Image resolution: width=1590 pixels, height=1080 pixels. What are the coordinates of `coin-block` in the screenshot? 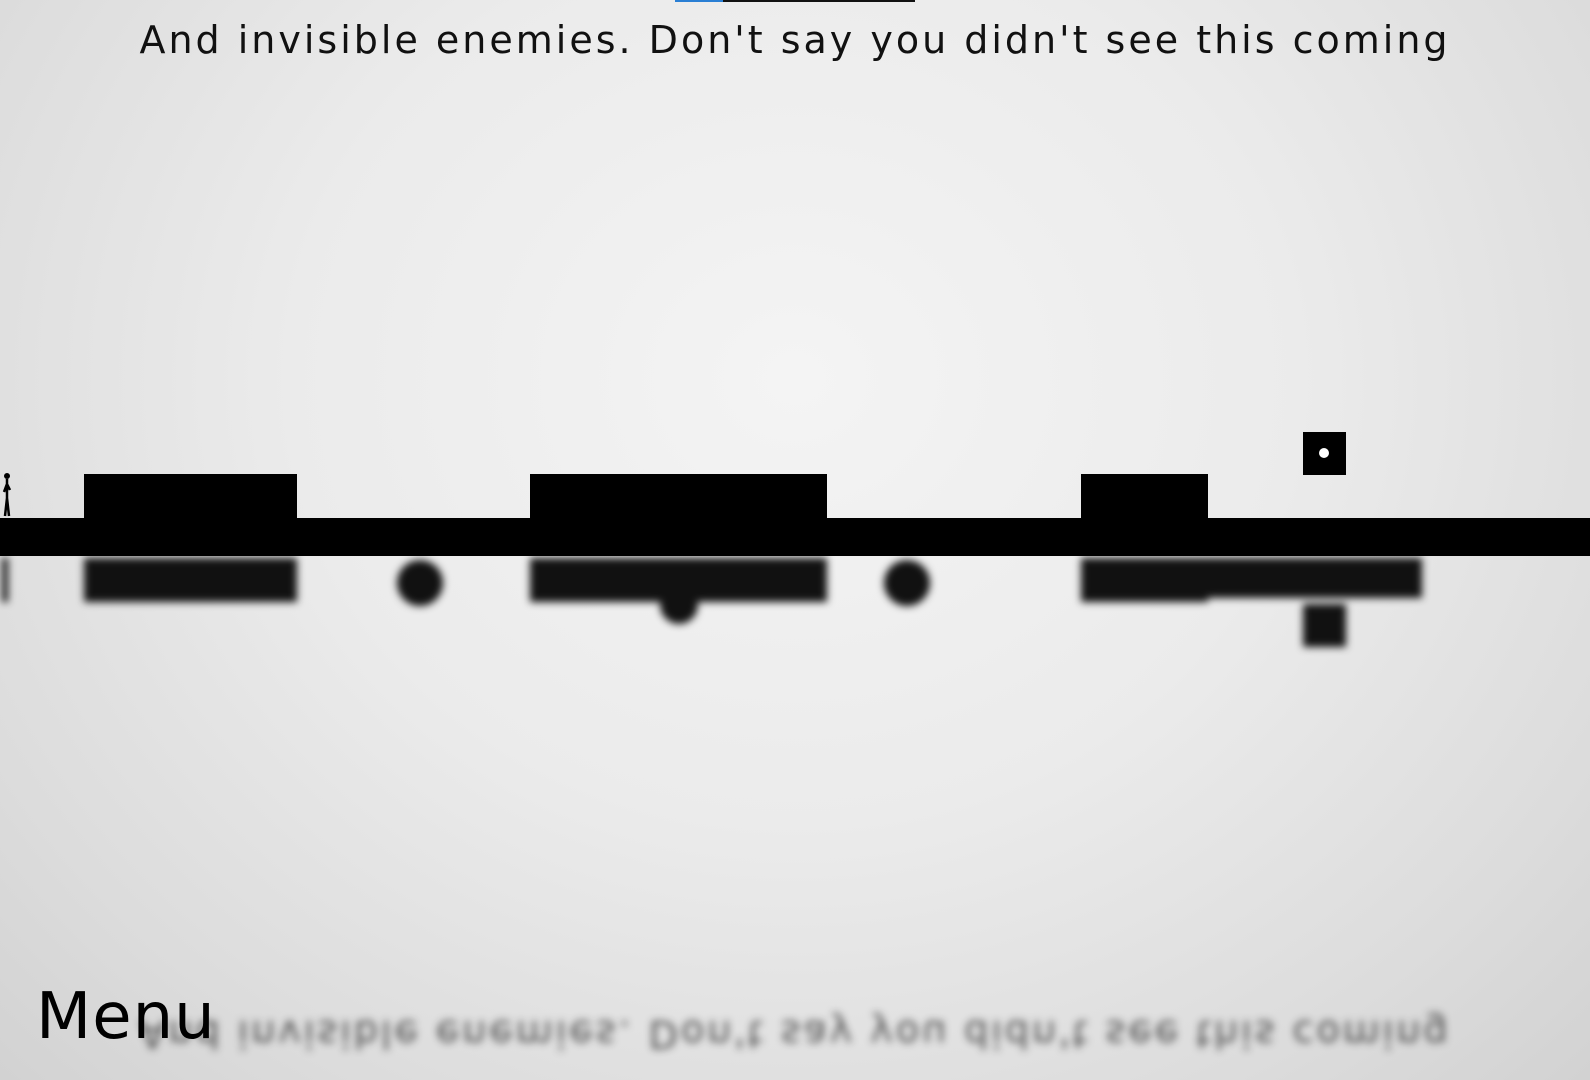 It's located at (1324, 453).